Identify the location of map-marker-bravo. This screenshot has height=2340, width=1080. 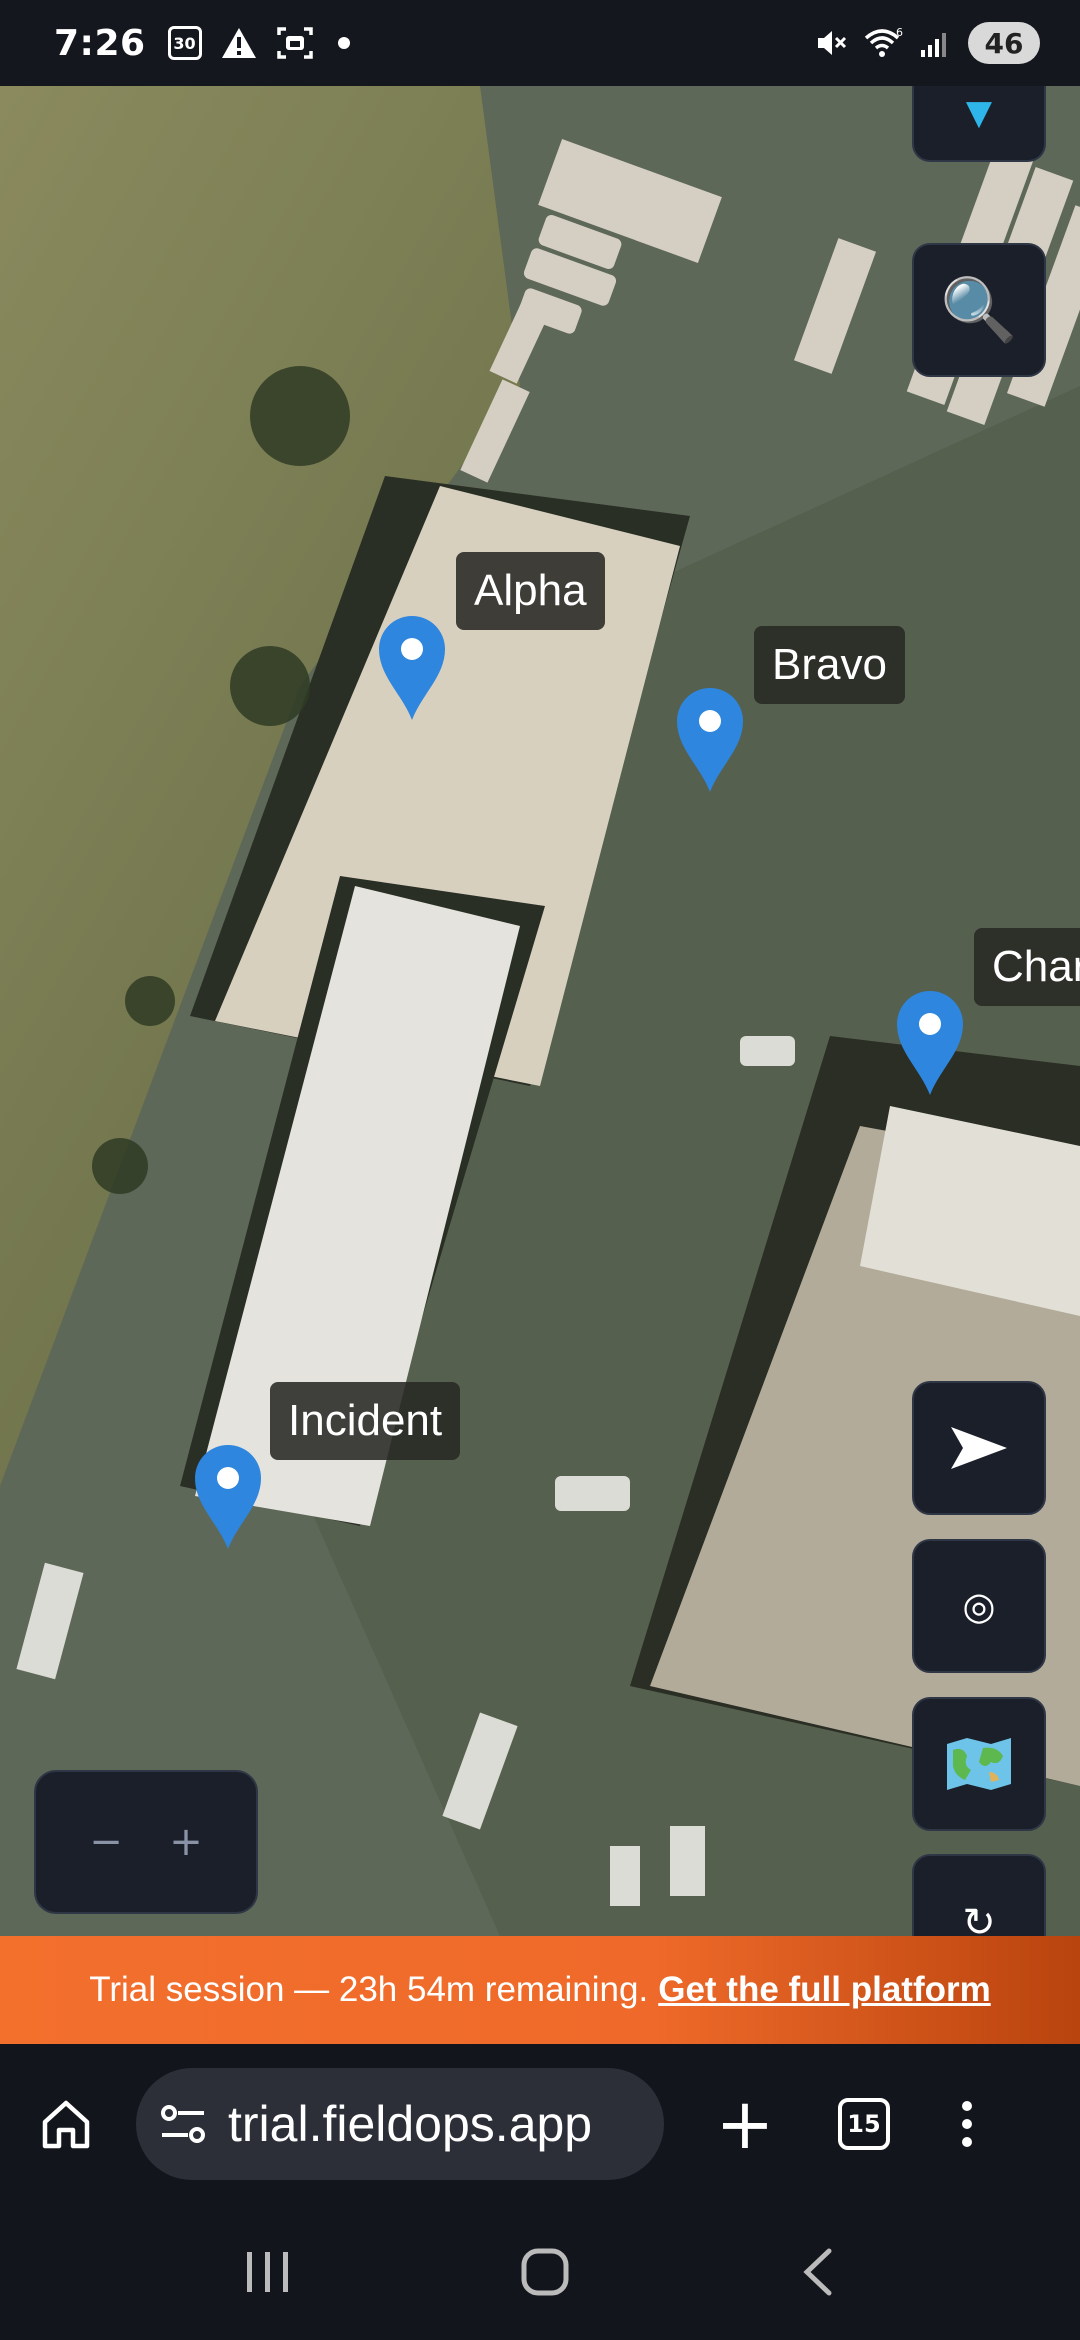
(710, 741).